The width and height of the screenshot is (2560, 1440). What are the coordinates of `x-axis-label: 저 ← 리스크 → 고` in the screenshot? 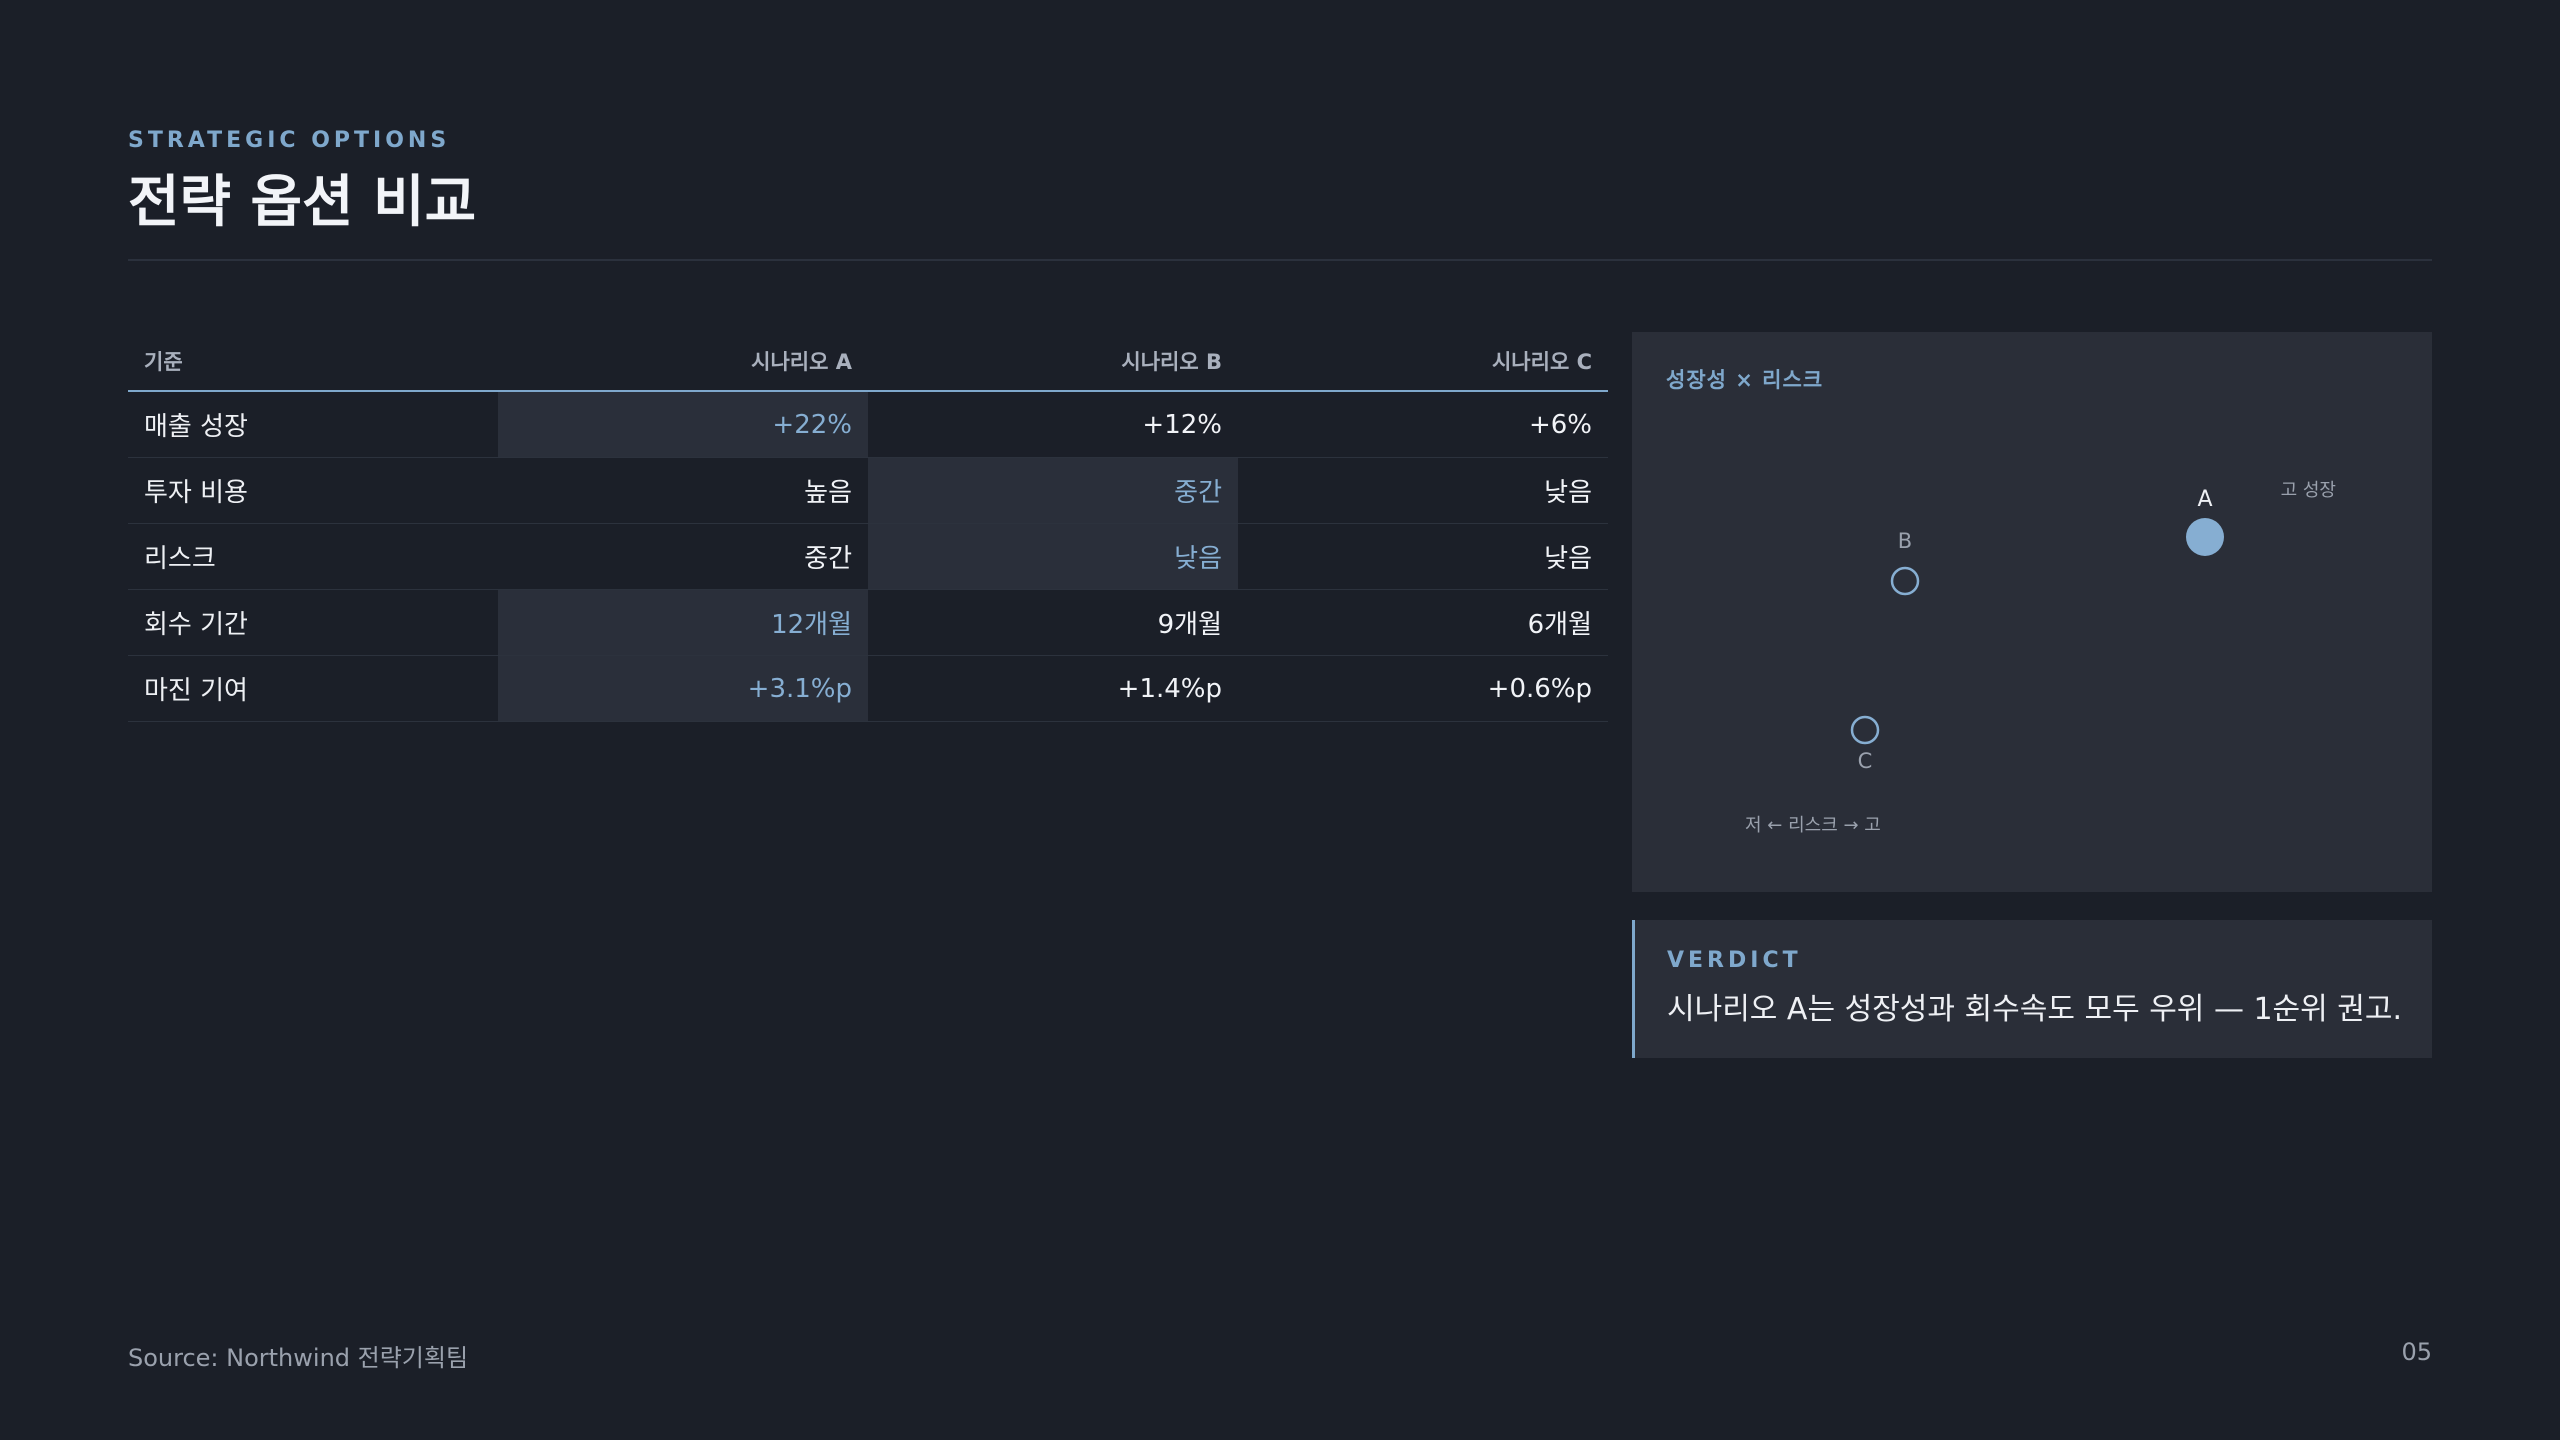 It's located at (1813, 825).